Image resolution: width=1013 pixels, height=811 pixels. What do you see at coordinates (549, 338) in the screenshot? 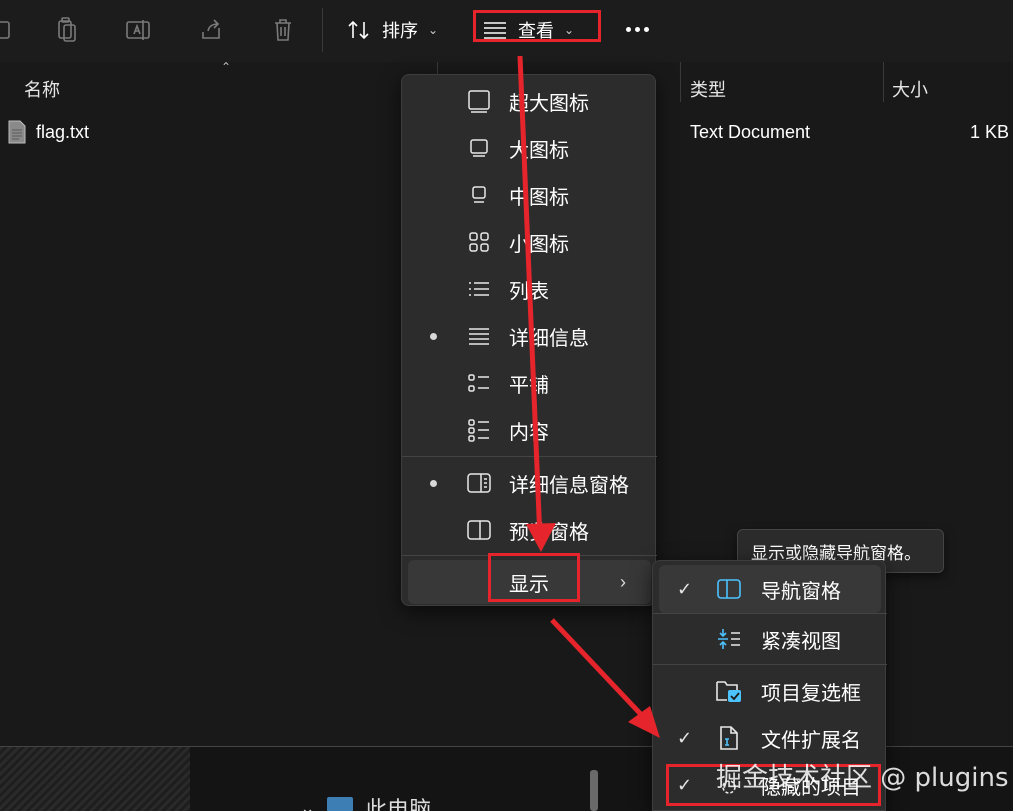
I see `menu-item-label: 详细信息` at bounding box center [549, 338].